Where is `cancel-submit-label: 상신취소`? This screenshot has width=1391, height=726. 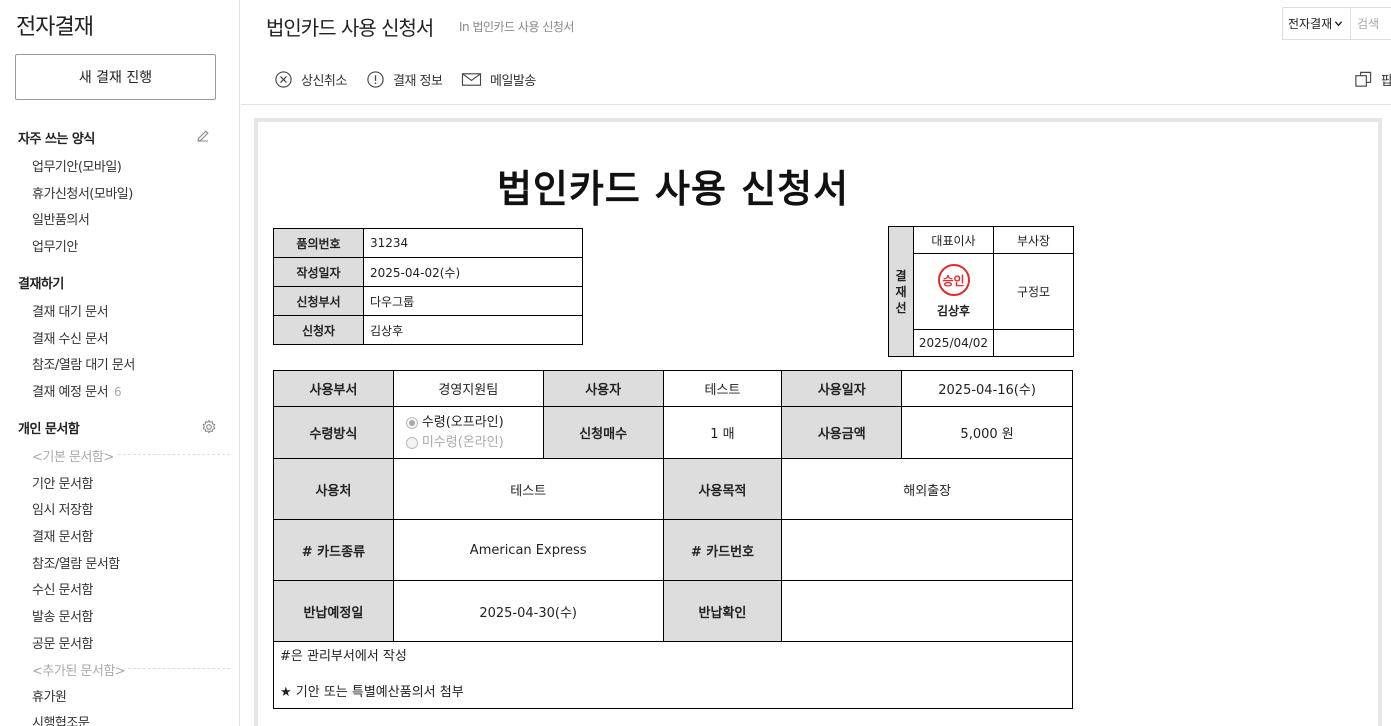 cancel-submit-label: 상신취소 is located at coordinates (324, 81).